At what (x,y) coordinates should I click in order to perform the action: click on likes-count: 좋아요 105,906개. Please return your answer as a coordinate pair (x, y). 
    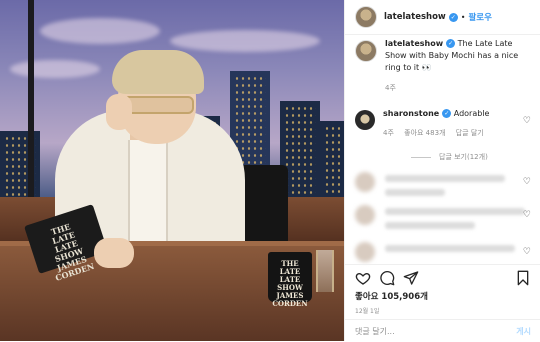
    Looking at the image, I should click on (391, 296).